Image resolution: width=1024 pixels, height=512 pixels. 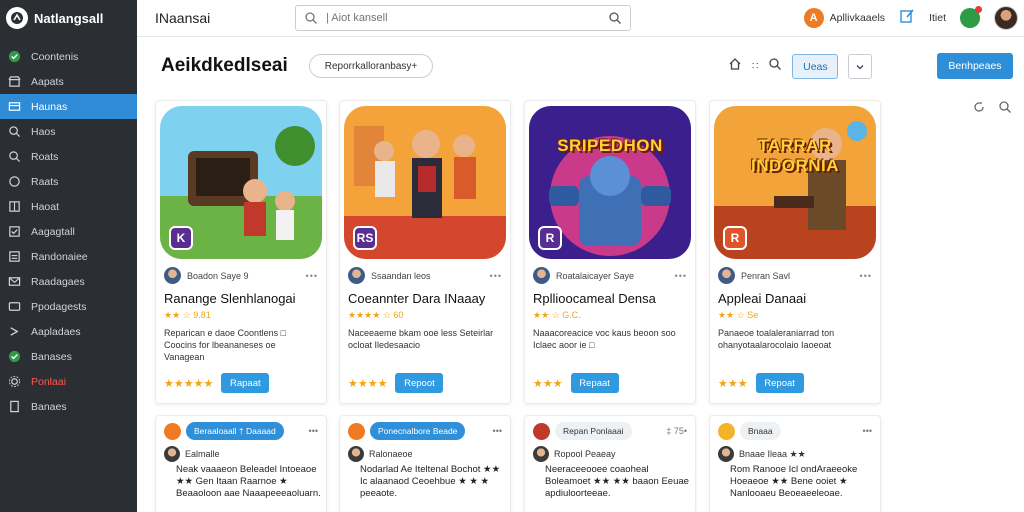 I want to click on edit-icon, so click(x=907, y=18).